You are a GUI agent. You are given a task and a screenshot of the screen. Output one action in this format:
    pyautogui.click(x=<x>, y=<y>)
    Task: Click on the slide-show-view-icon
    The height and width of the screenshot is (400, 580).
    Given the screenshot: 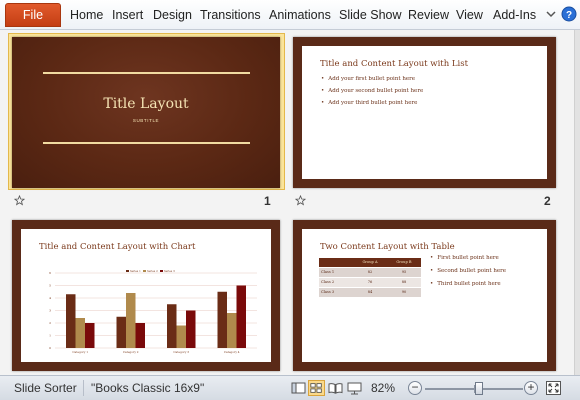 What is the action you would take?
    pyautogui.click(x=354, y=388)
    